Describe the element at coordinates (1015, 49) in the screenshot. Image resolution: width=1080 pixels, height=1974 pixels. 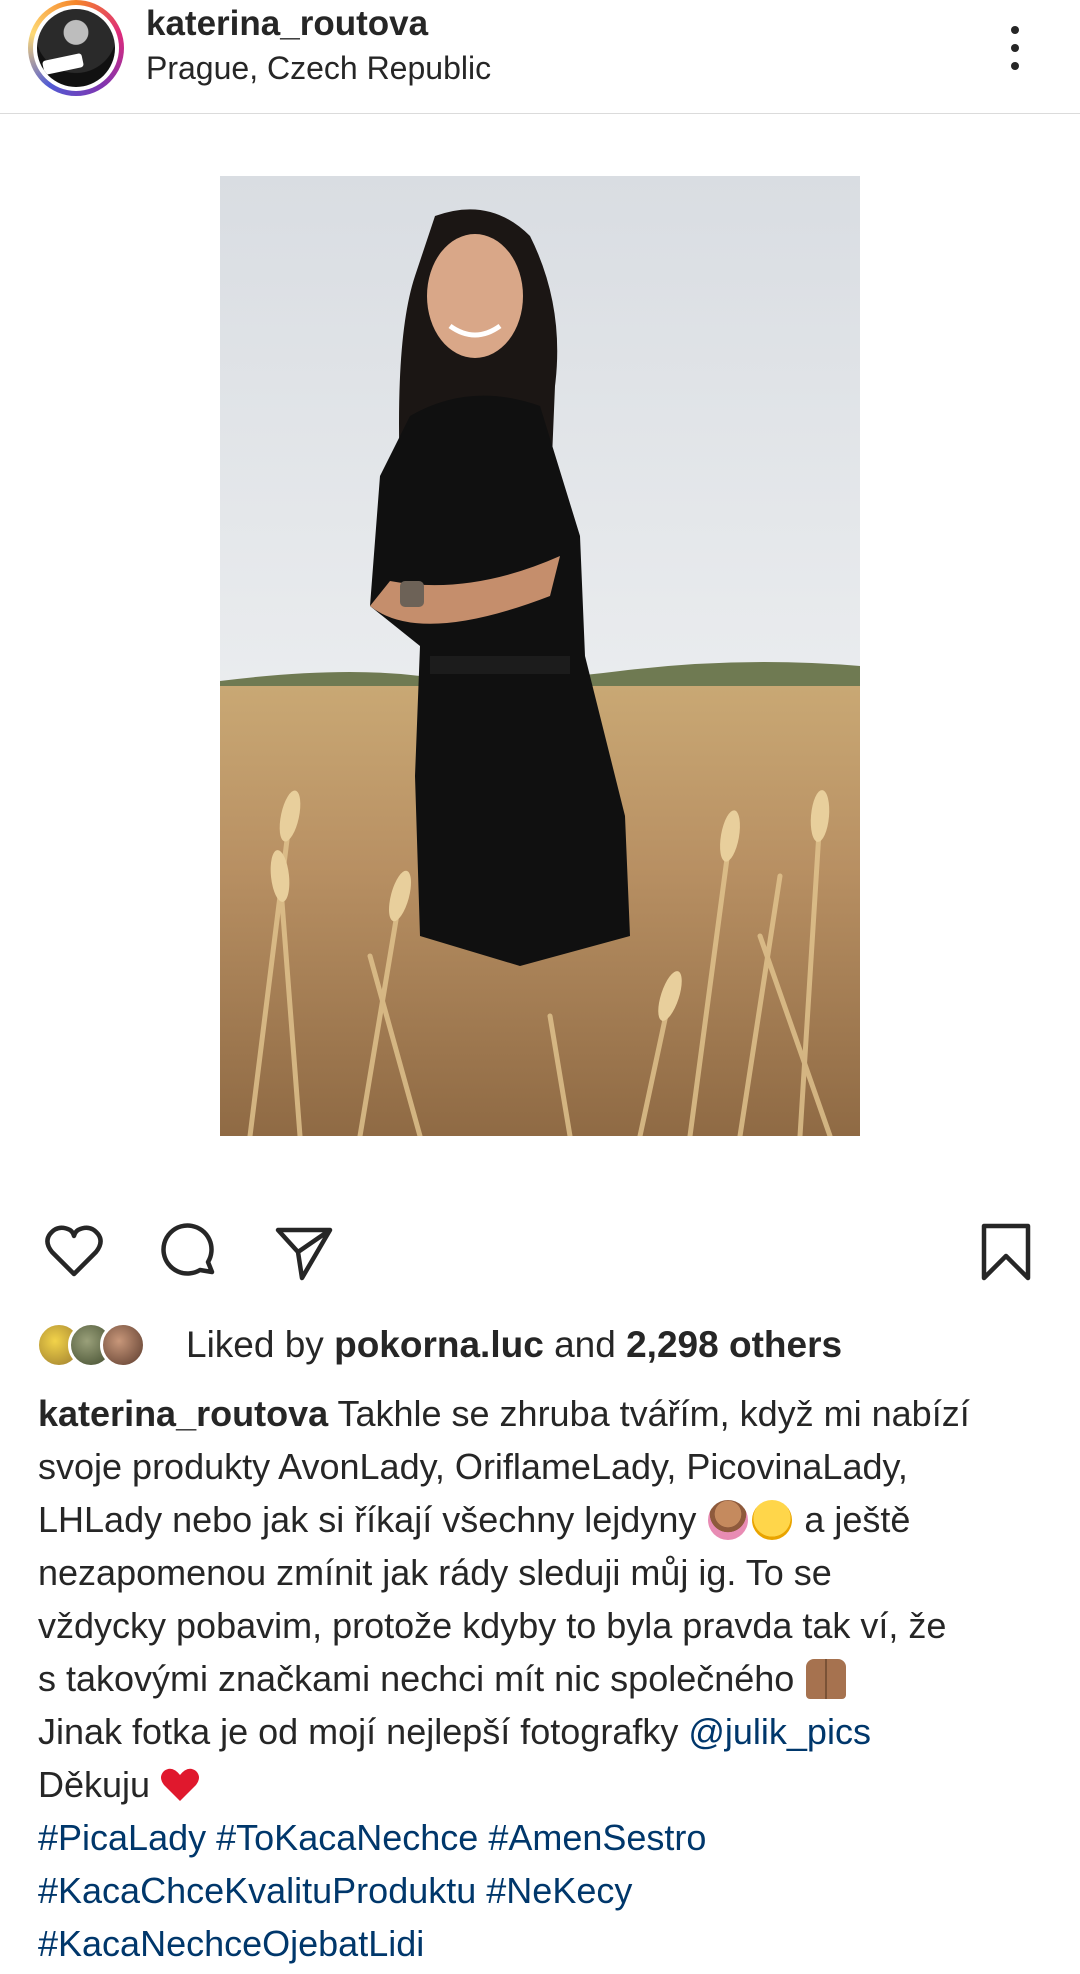
I see `more-vertical-icon` at that location.